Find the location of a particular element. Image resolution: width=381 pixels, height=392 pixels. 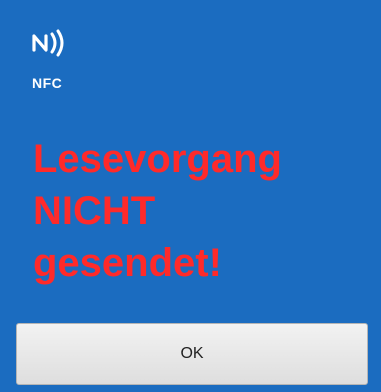

ok-button: OK is located at coordinates (192, 354).